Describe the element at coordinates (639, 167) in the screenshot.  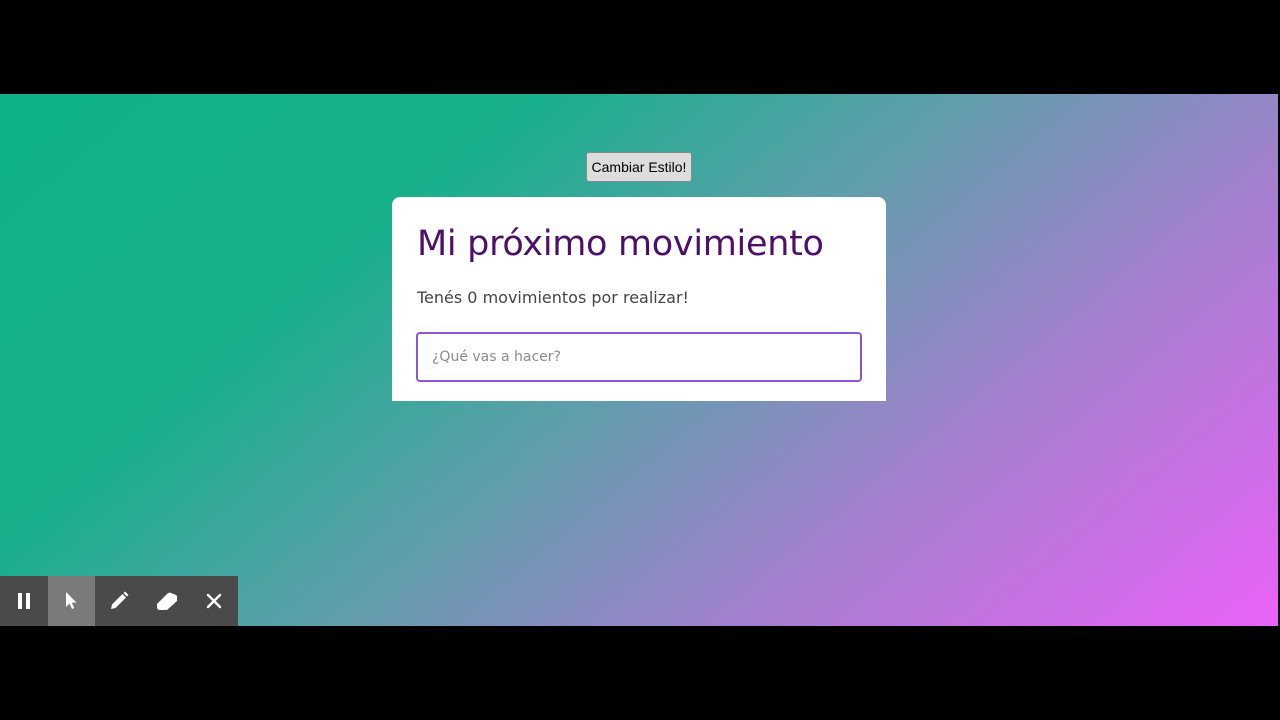
I see `change-style-button: Cambiar Estilo!` at that location.